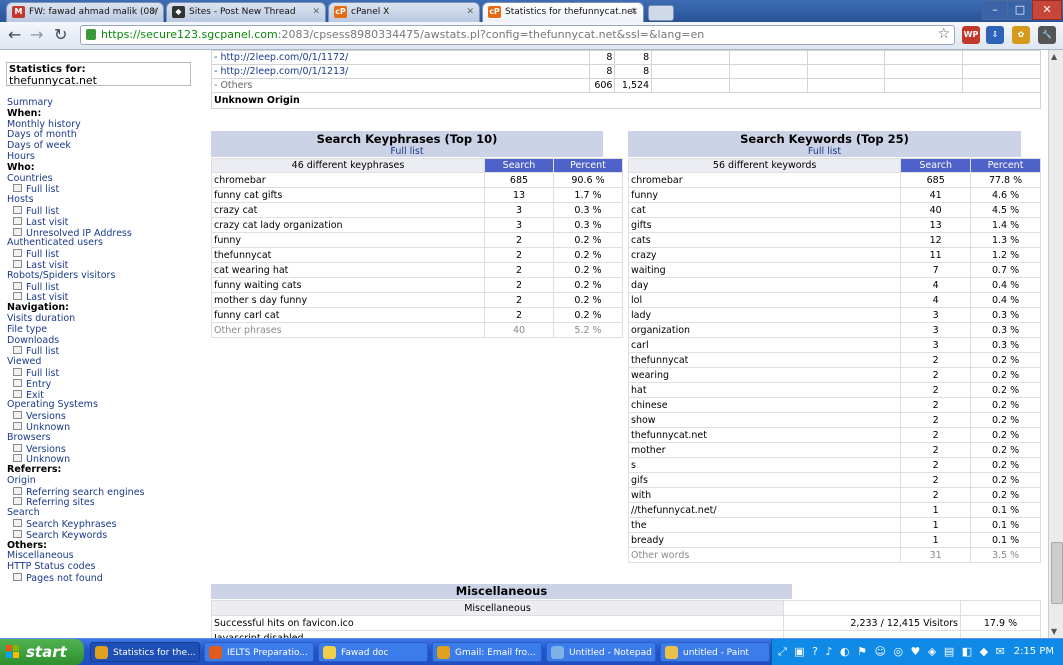 The height and width of the screenshot is (665, 1063). What do you see at coordinates (107, 243) in the screenshot?
I see `sidebar-item-authenticated-users: Authenticated users` at bounding box center [107, 243].